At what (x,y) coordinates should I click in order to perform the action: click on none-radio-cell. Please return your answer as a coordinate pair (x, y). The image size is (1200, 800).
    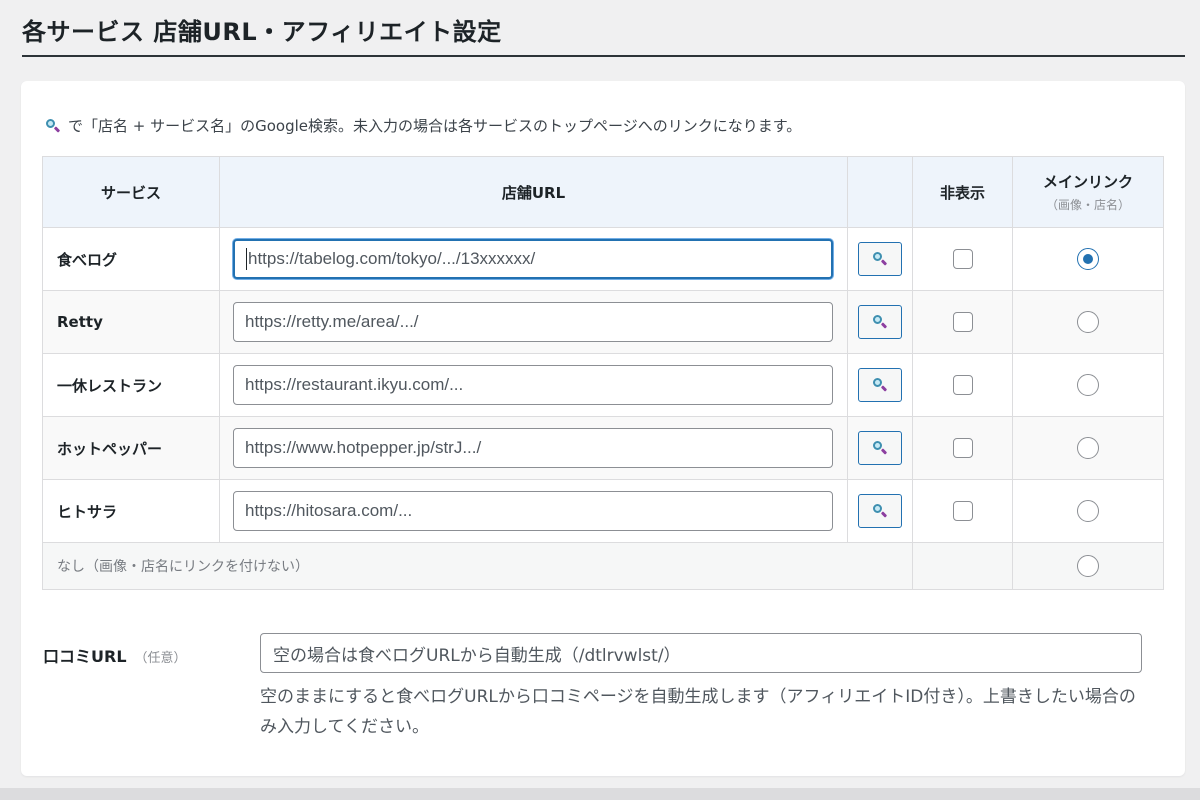
    Looking at the image, I should click on (1088, 566).